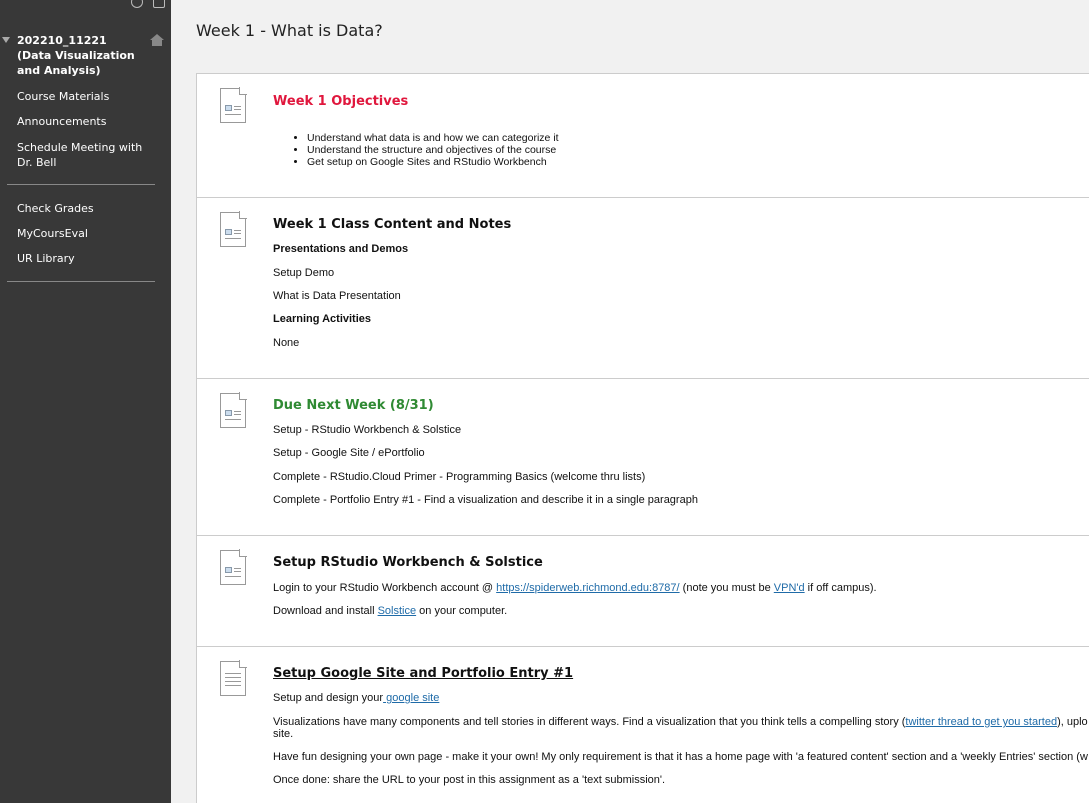  What do you see at coordinates (356, 698) in the screenshot?
I see `google-site-line: Setup and design your google site` at bounding box center [356, 698].